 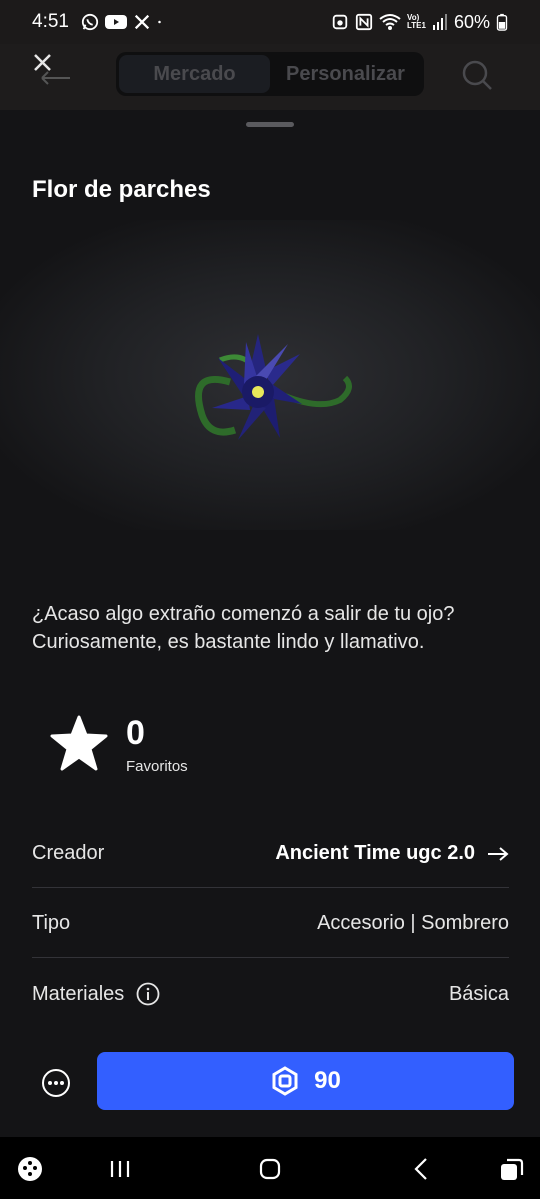 I want to click on tab-mercado: Mercado, so click(x=194, y=74).